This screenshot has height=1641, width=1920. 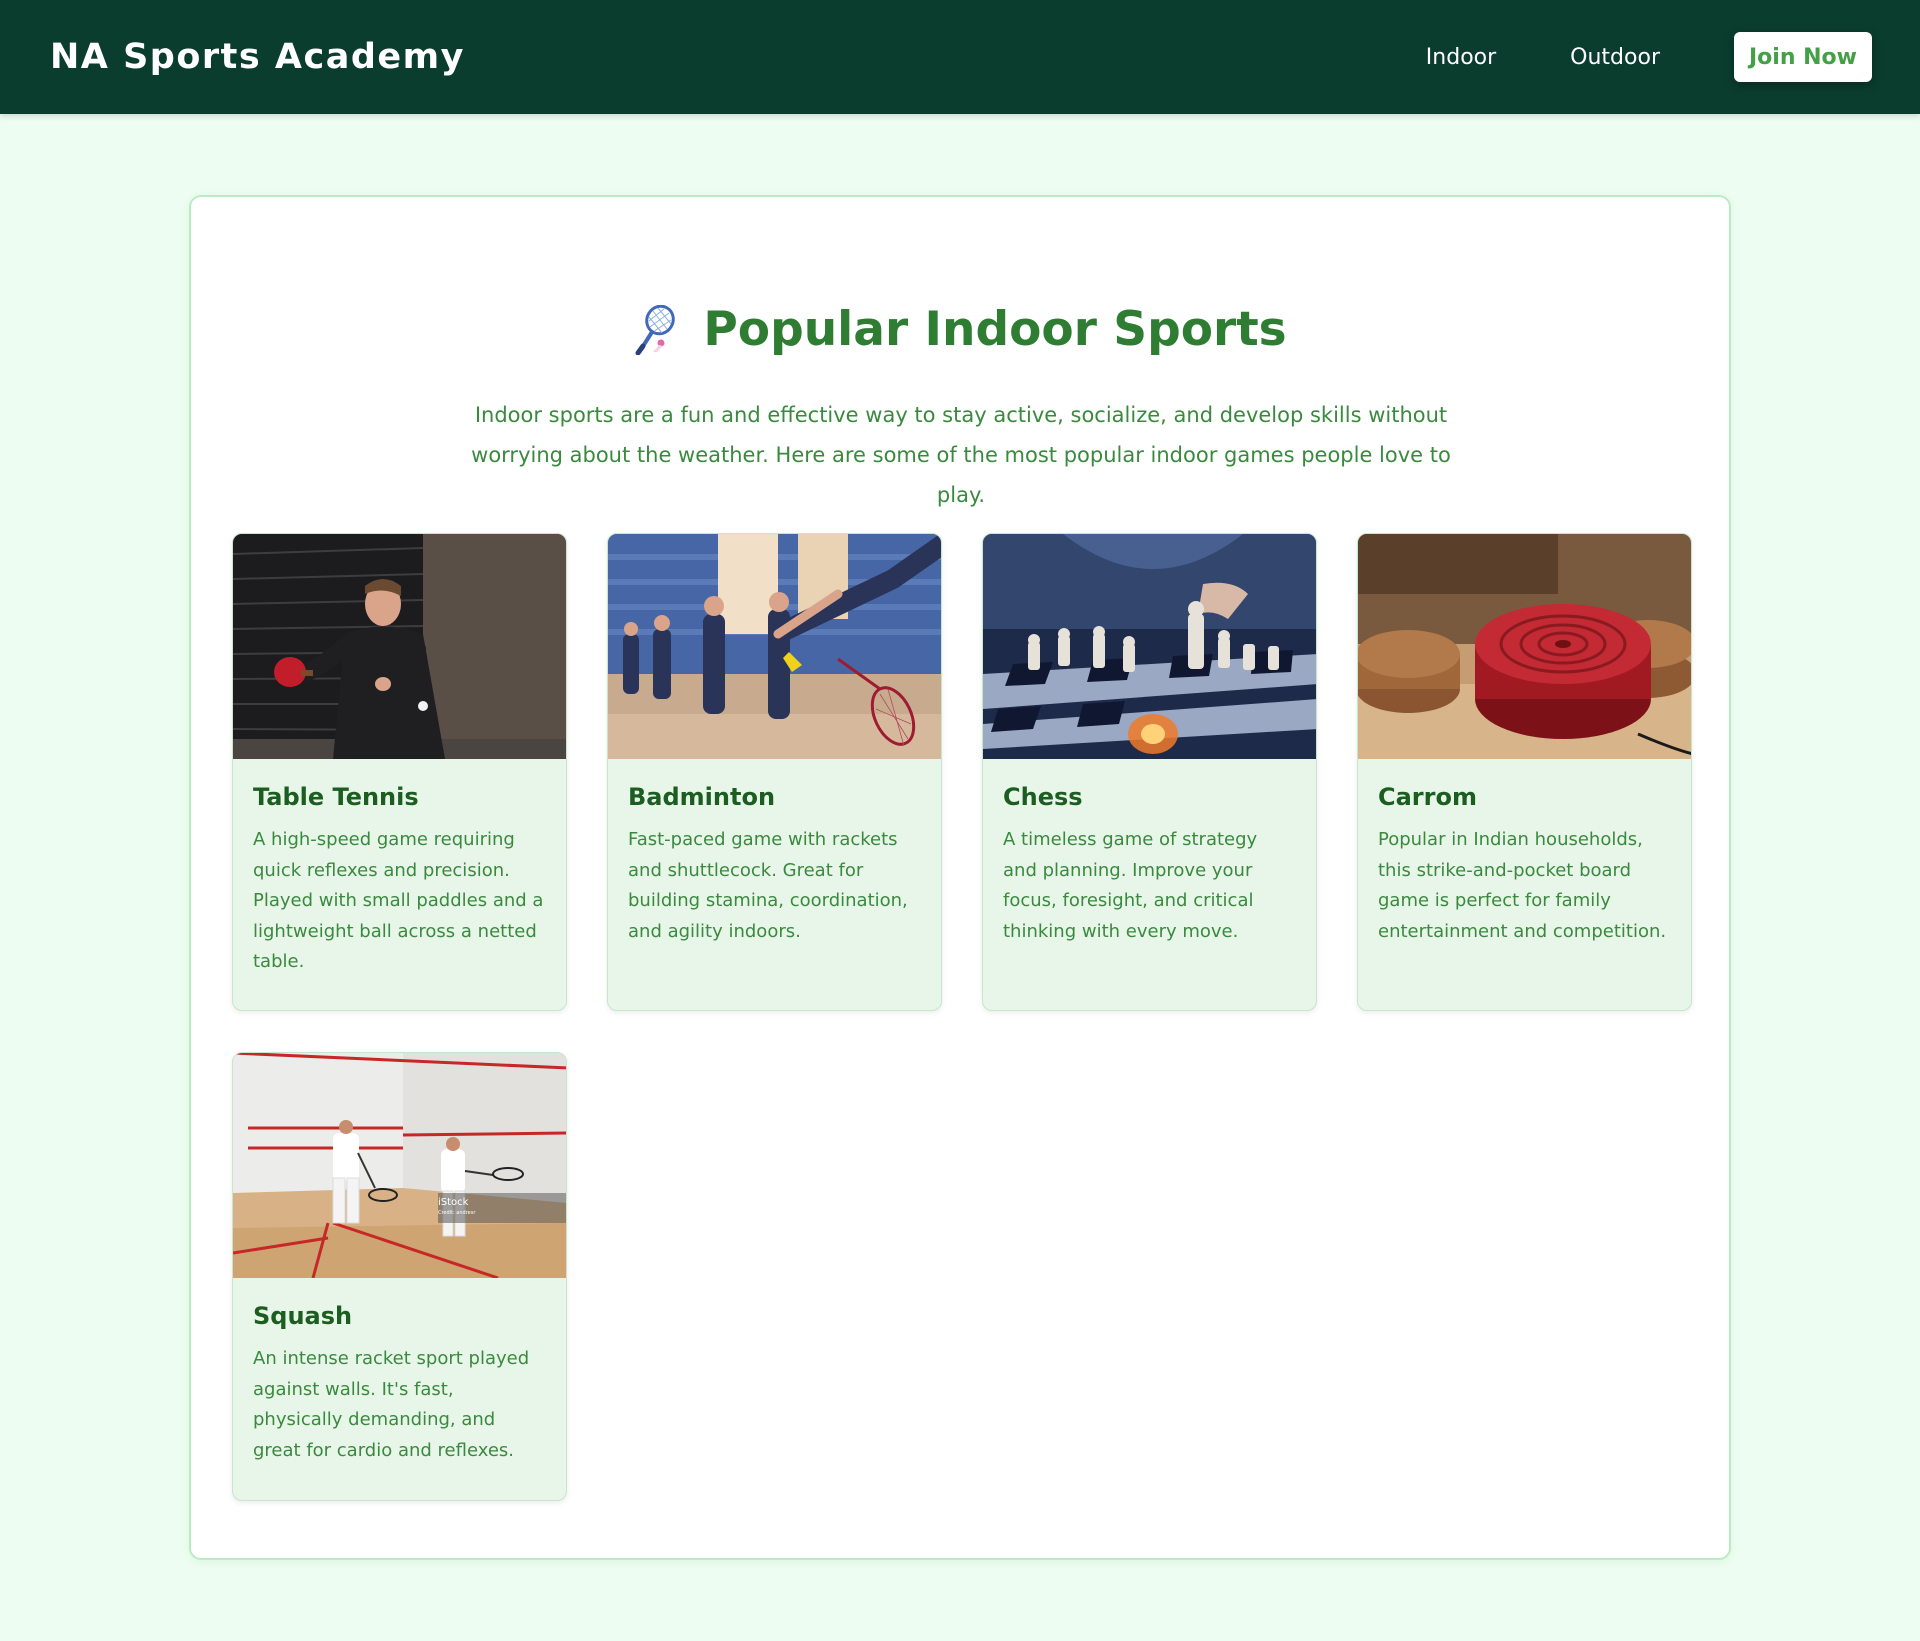 I want to click on card-title: Squash, so click(x=303, y=1316).